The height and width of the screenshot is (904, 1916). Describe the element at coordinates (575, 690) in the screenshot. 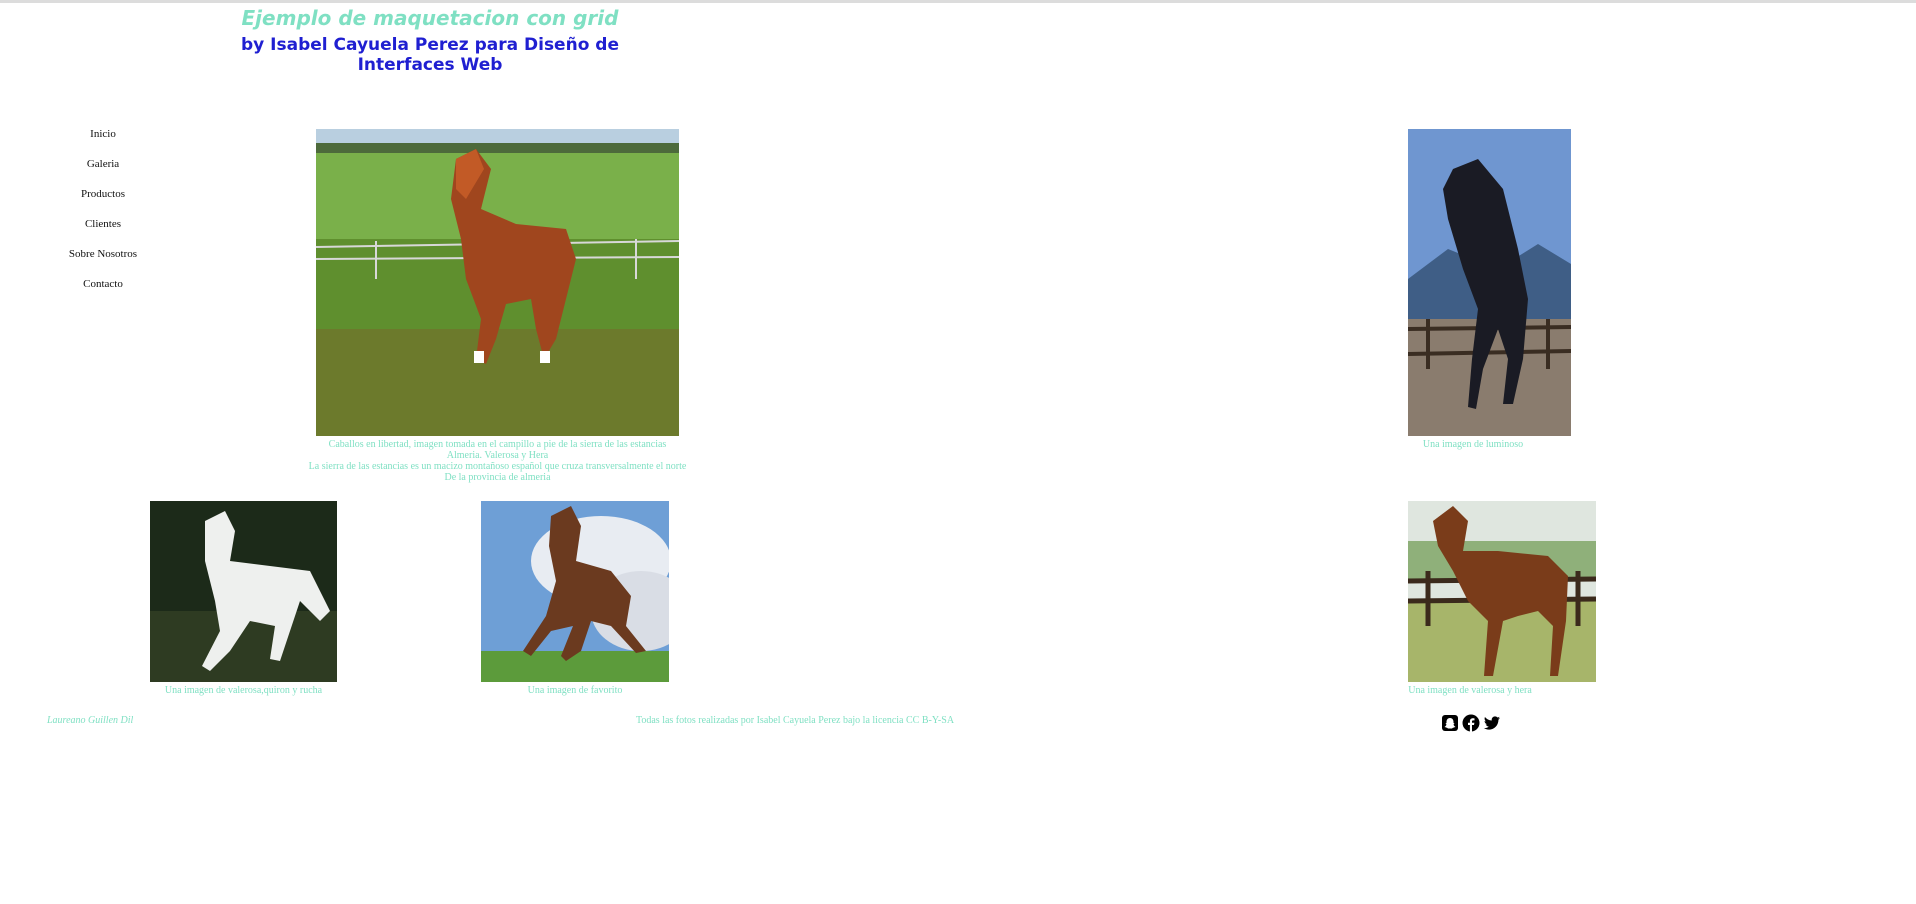

I see `caption-running-horse: Una imagen de favorito` at that location.